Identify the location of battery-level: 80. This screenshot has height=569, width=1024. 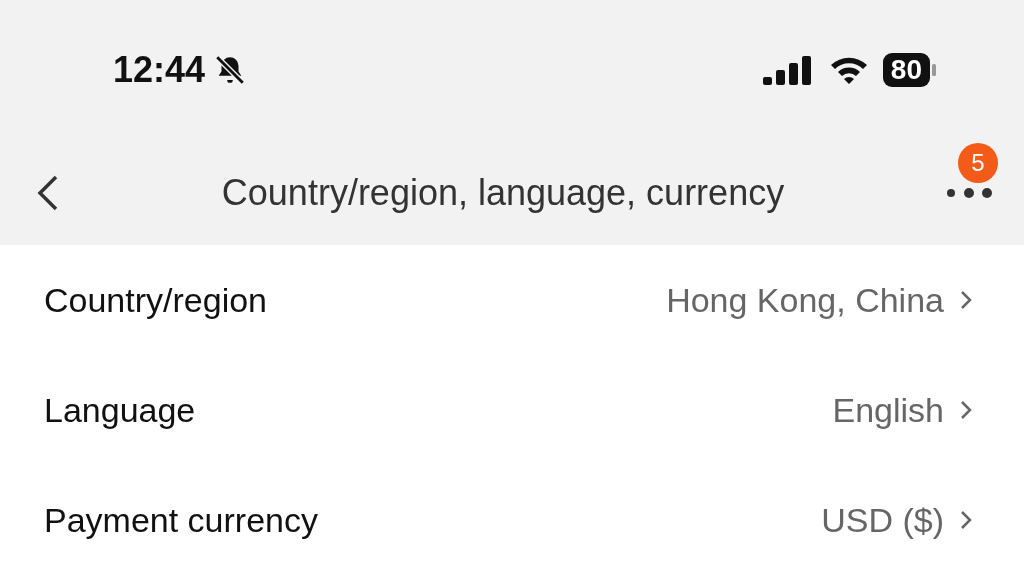
(906, 70).